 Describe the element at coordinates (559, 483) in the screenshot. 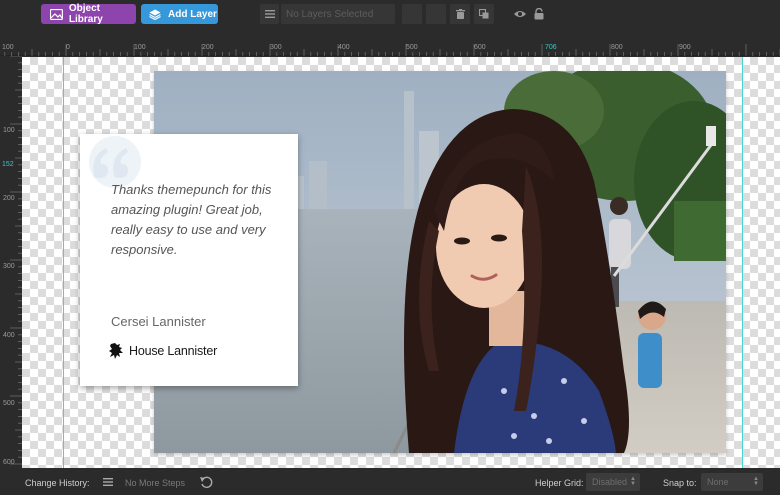

I see `helper-grid-label: Helper Grid:` at that location.